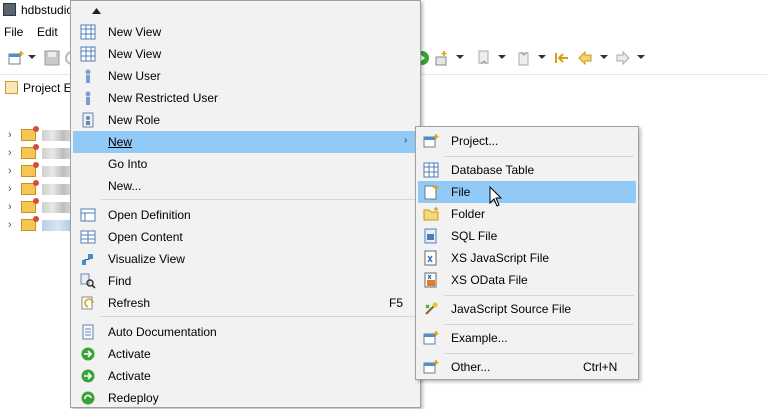  What do you see at coordinates (600, 367) in the screenshot?
I see `shortcut-label: Ctrl+N` at bounding box center [600, 367].